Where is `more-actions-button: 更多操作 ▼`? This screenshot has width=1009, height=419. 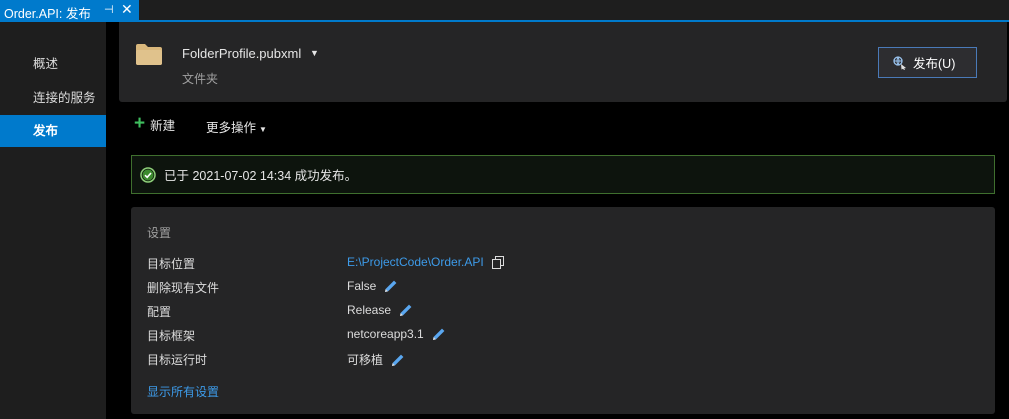 more-actions-button: 更多操作 ▼ is located at coordinates (236, 126).